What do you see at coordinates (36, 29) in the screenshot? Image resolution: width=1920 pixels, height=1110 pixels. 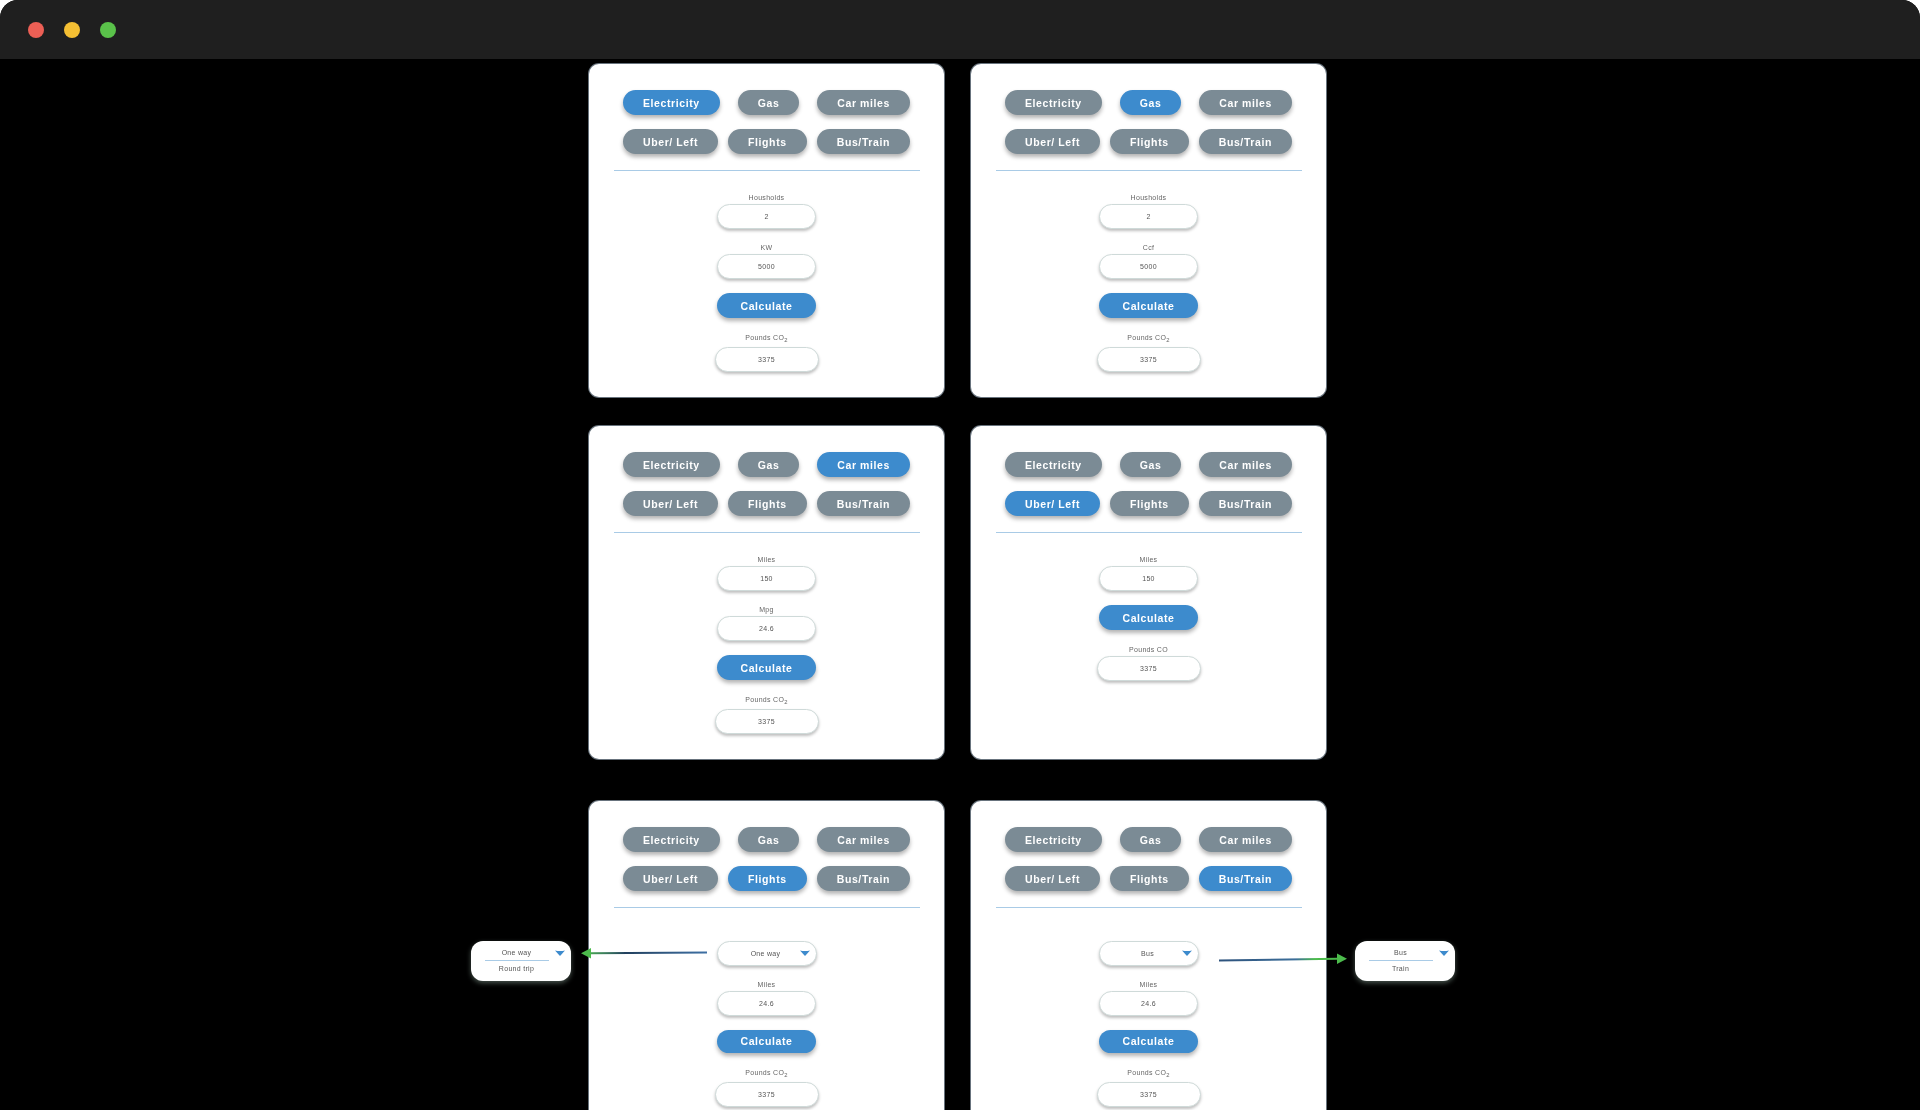 I see `close-button` at bounding box center [36, 29].